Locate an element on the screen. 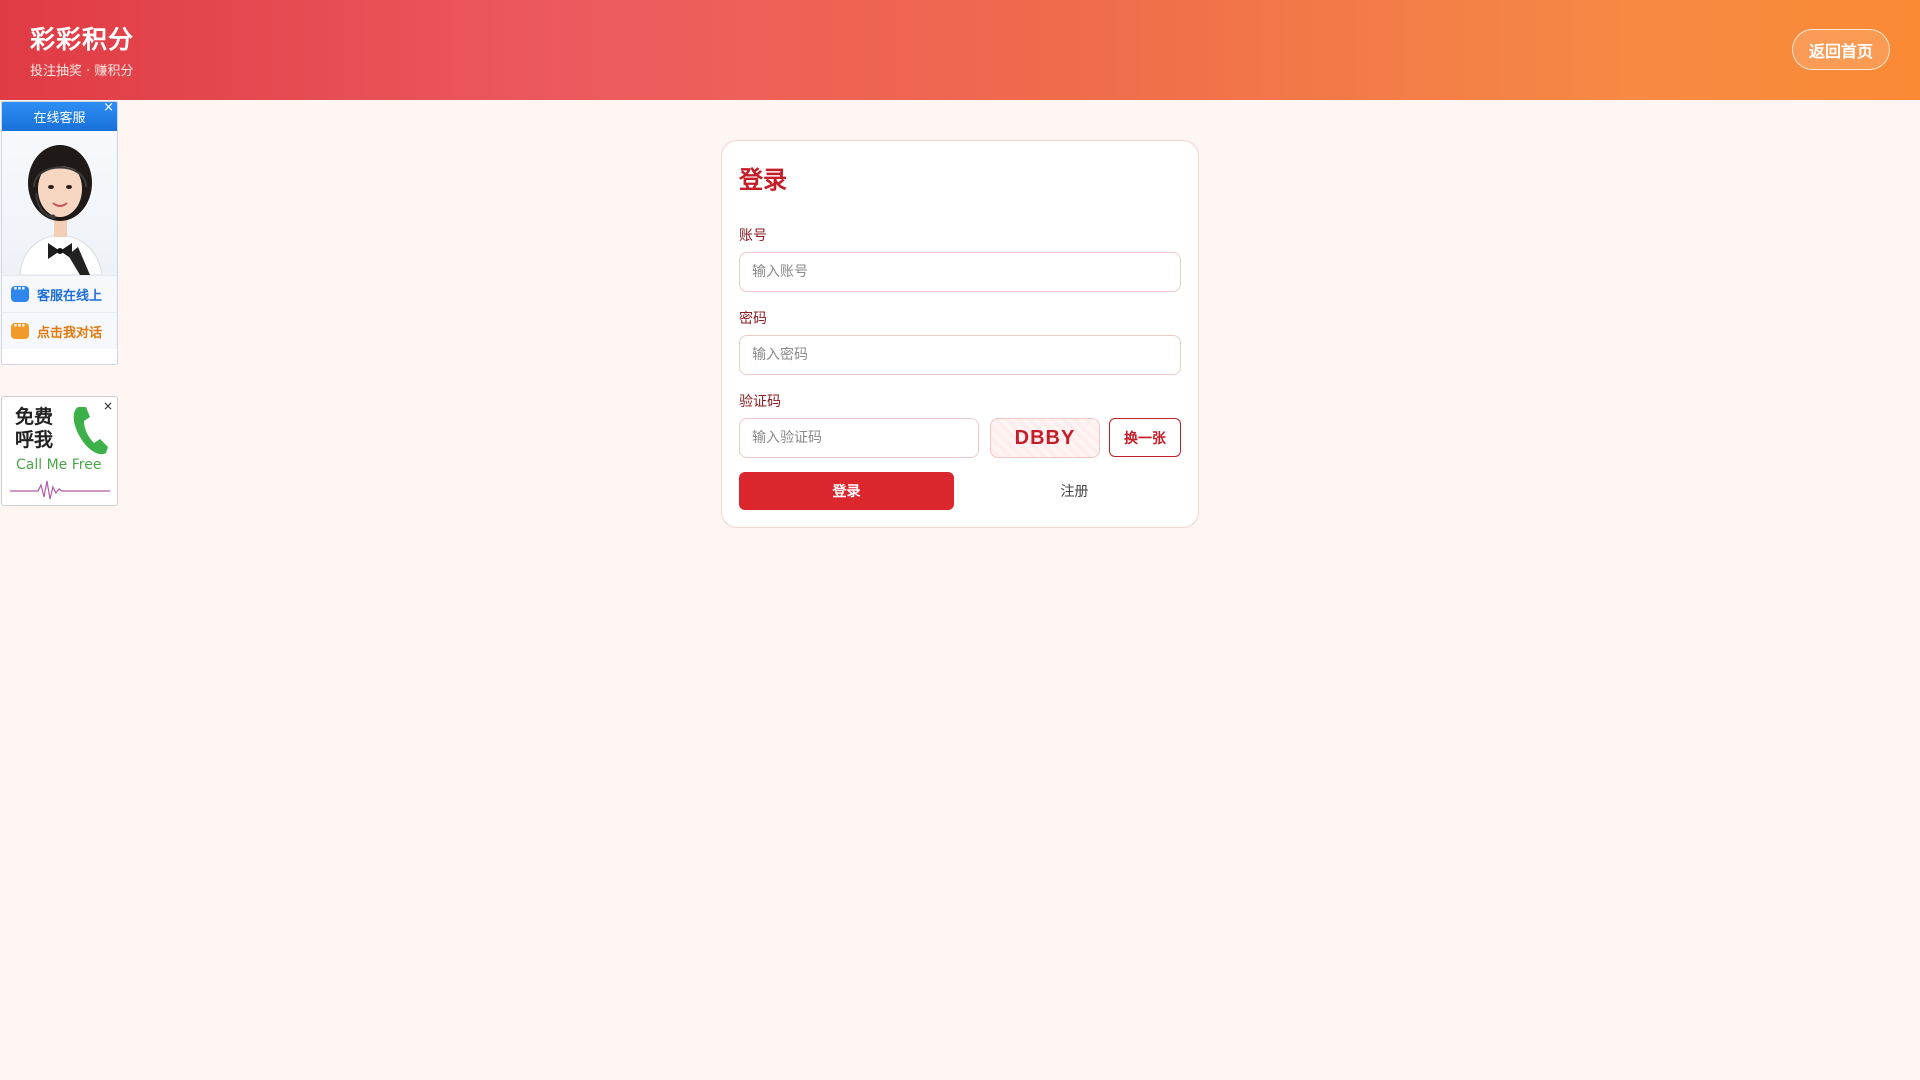 This screenshot has height=1080, width=1920. service-widget-title: 在线客服 is located at coordinates (59, 118).